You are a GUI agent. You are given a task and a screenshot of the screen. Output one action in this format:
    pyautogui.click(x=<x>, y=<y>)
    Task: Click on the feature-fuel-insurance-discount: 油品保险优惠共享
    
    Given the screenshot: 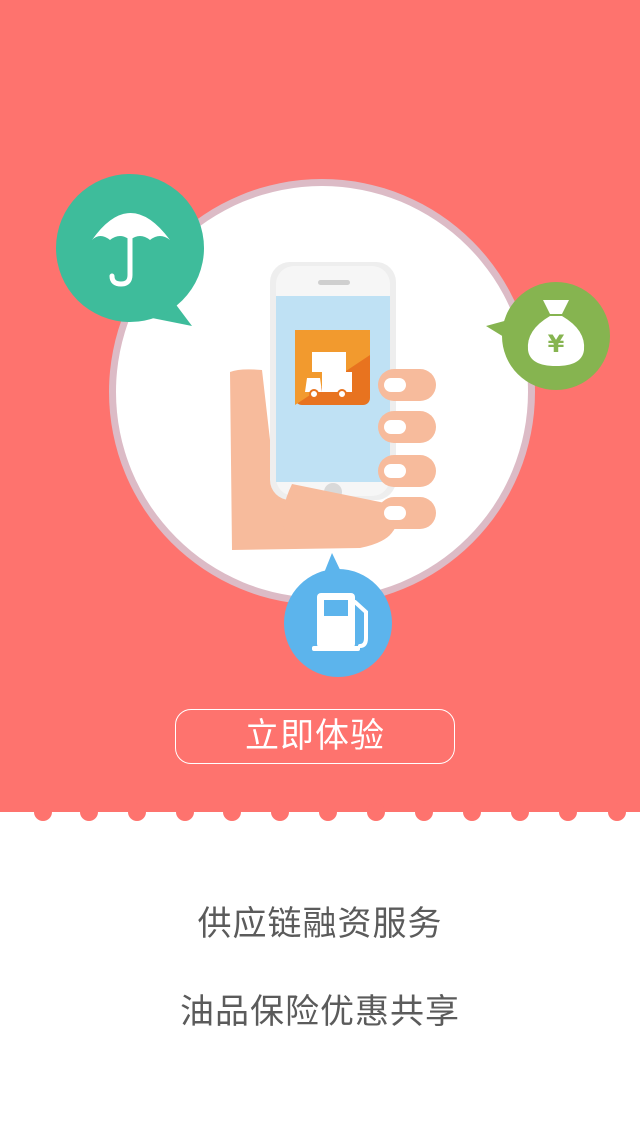 What is the action you would take?
    pyautogui.click(x=320, y=1012)
    